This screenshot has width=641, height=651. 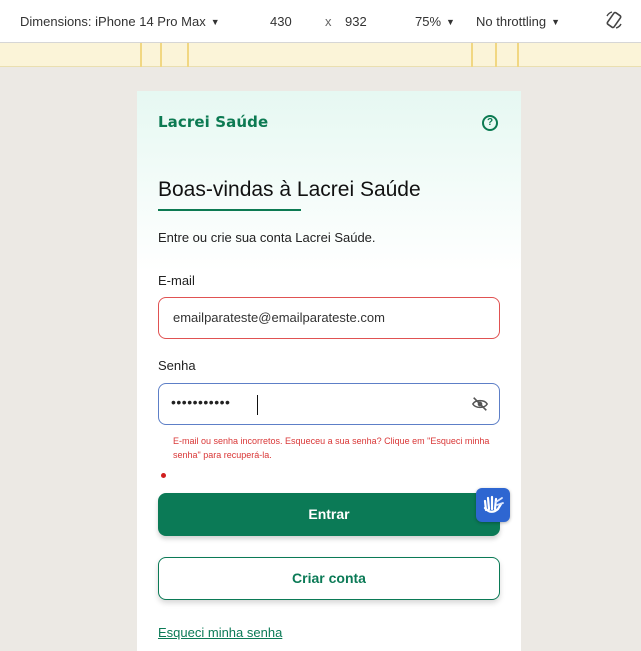 I want to click on zoom-value: 75%, so click(x=428, y=21).